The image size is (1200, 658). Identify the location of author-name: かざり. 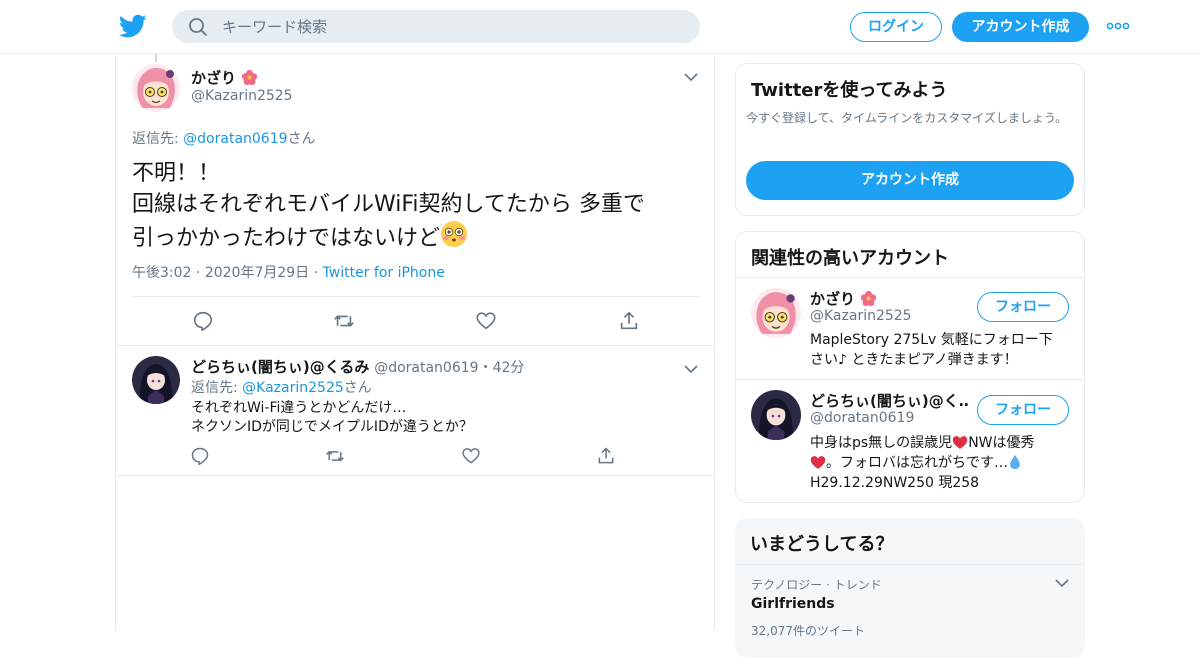
(224, 77).